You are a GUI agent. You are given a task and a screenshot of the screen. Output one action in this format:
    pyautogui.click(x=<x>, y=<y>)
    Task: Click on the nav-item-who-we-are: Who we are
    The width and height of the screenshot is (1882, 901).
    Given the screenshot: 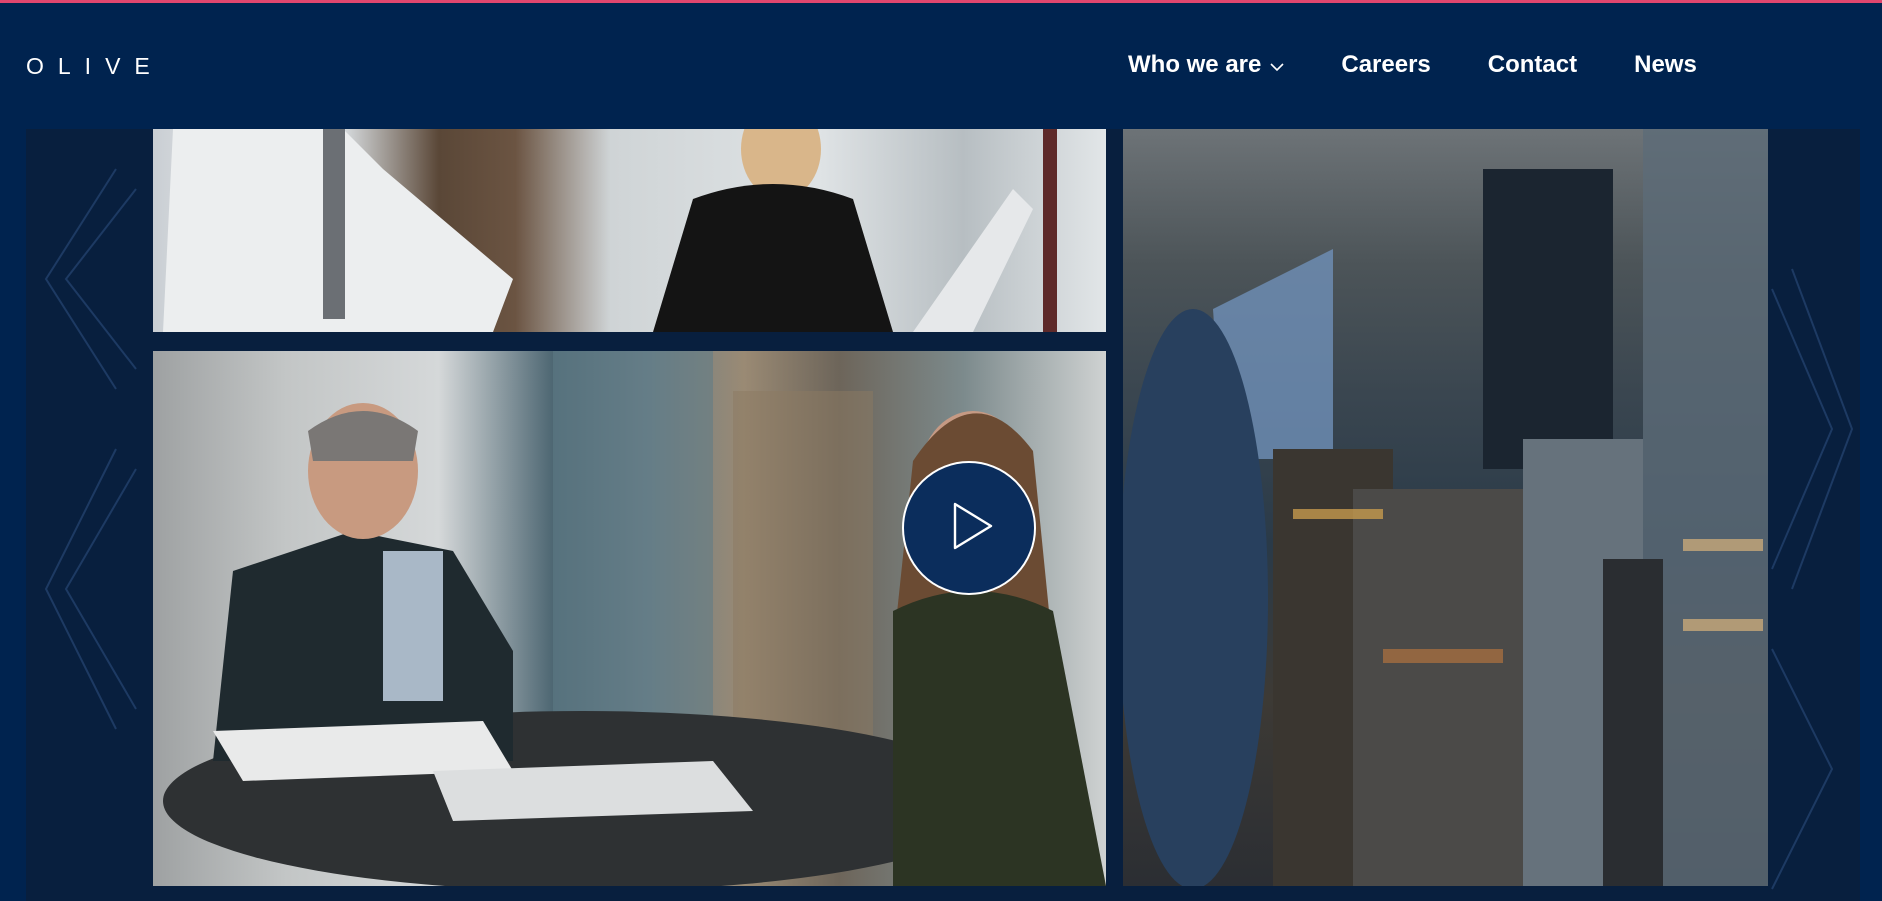 What is the action you would take?
    pyautogui.click(x=1206, y=65)
    